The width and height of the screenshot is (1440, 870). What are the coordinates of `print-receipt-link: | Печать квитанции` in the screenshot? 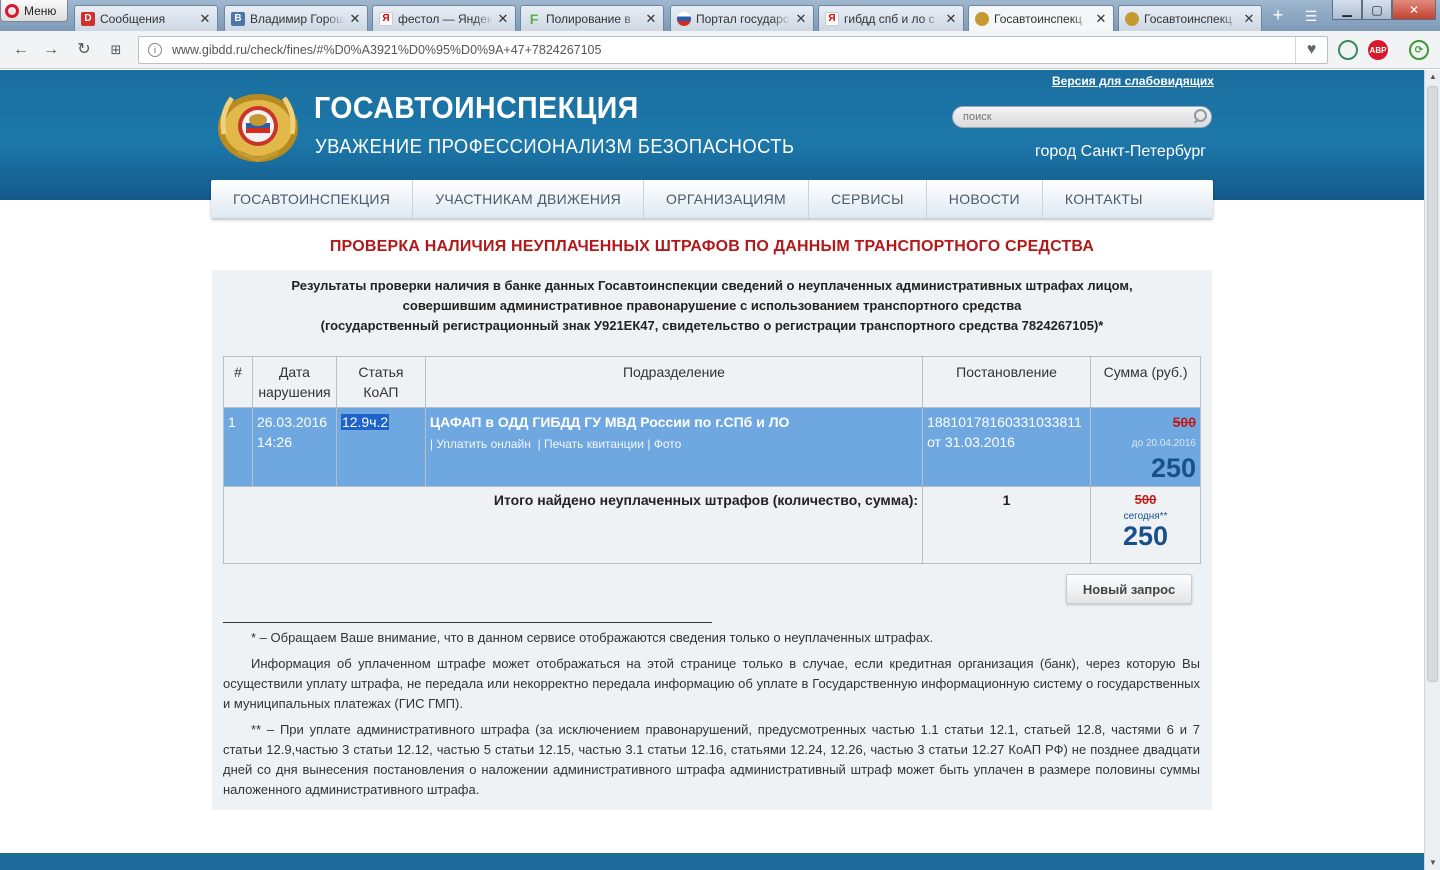 It's located at (591, 444).